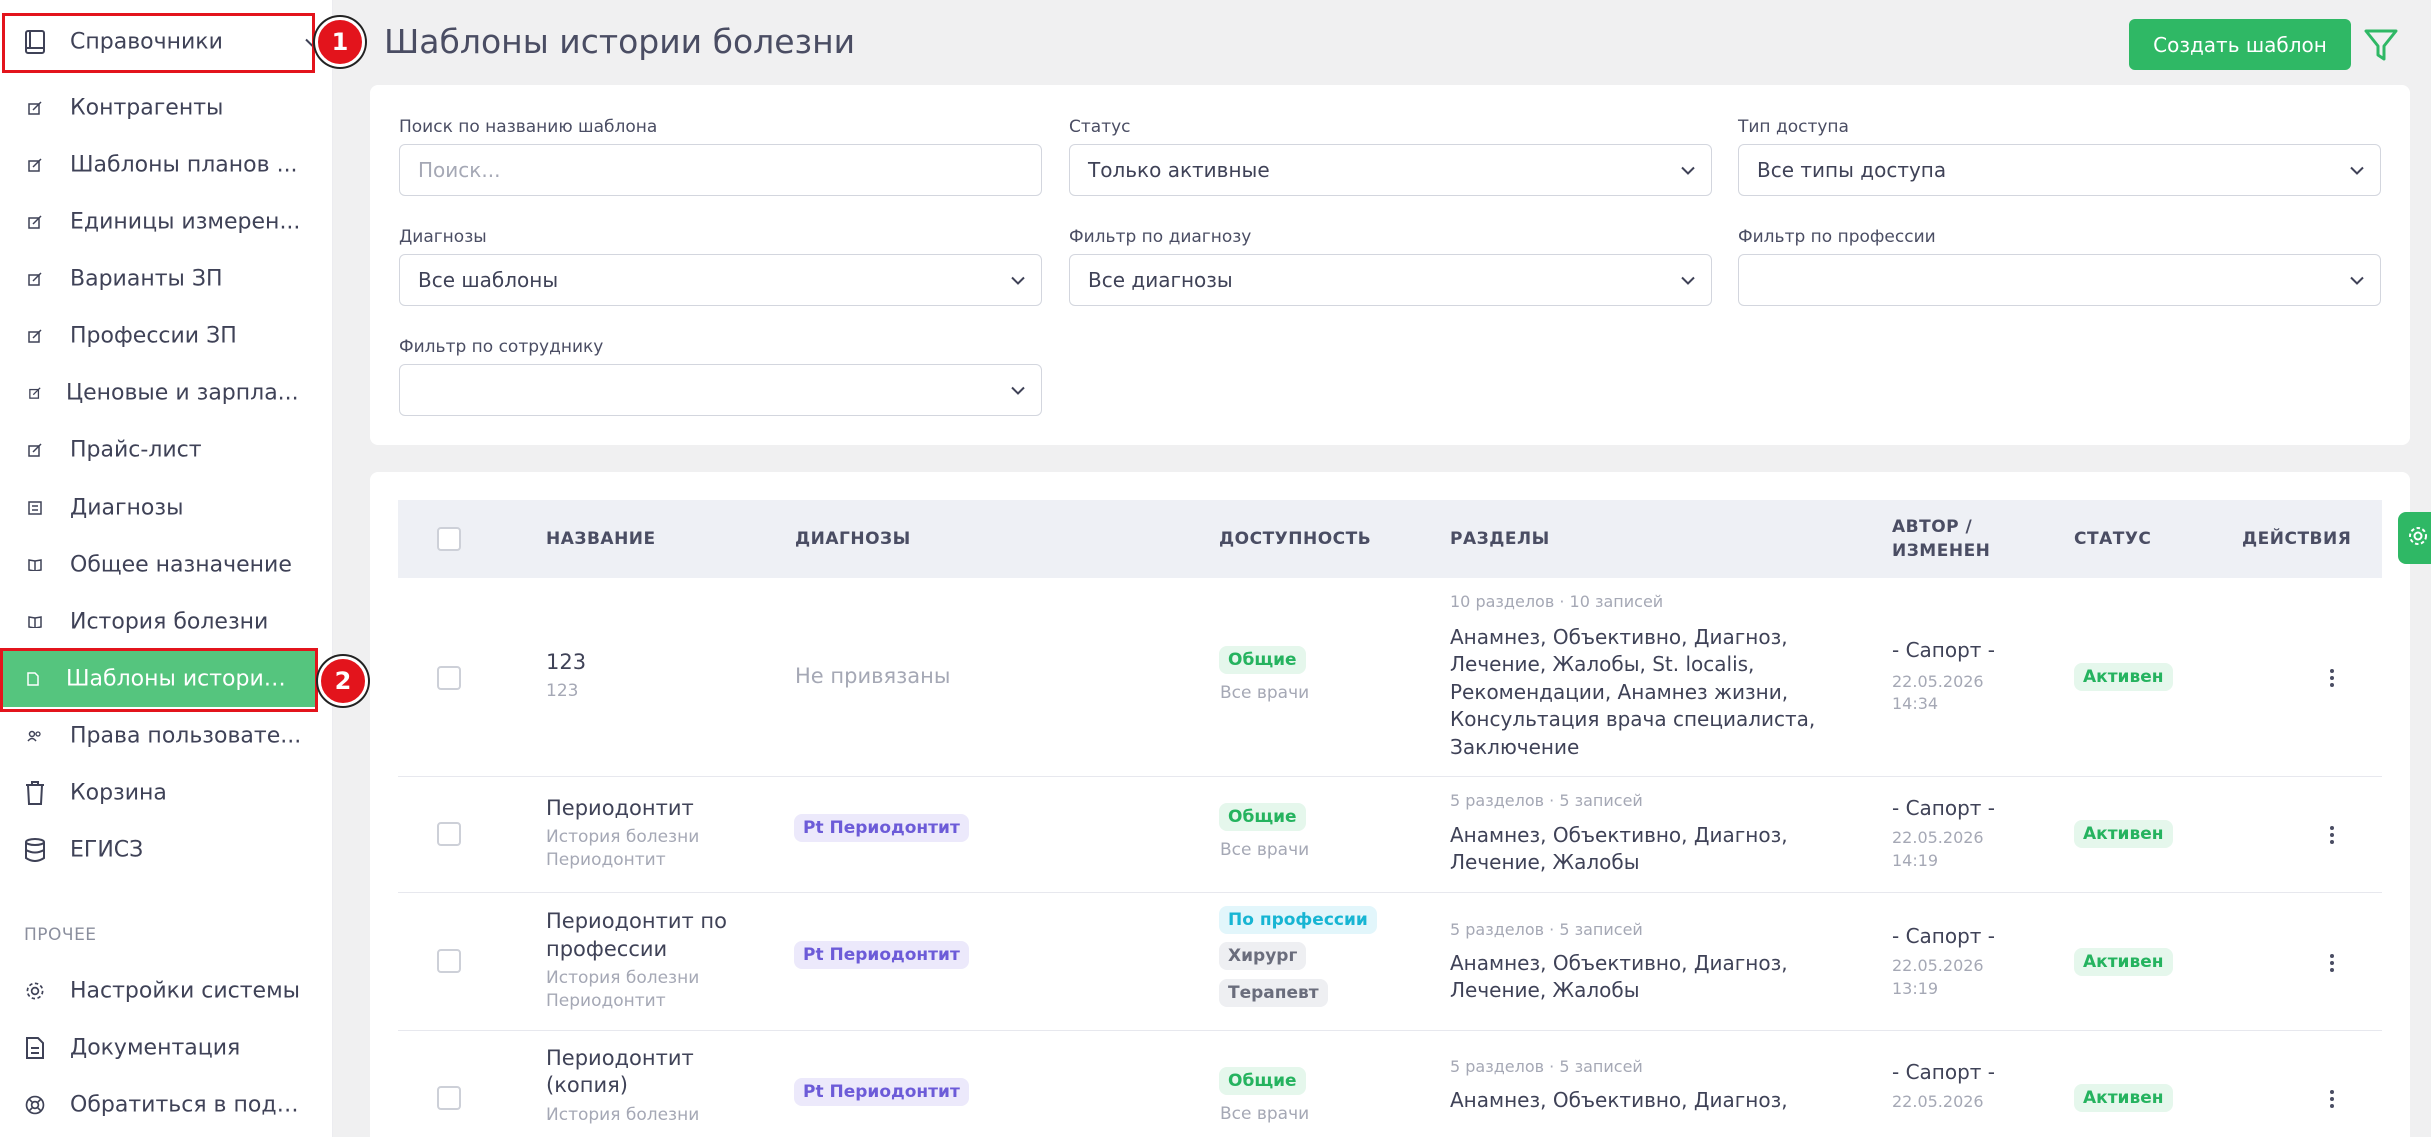  Describe the element at coordinates (166, 622) in the screenshot. I see `sidebar-item-medical-history: История болезни` at that location.